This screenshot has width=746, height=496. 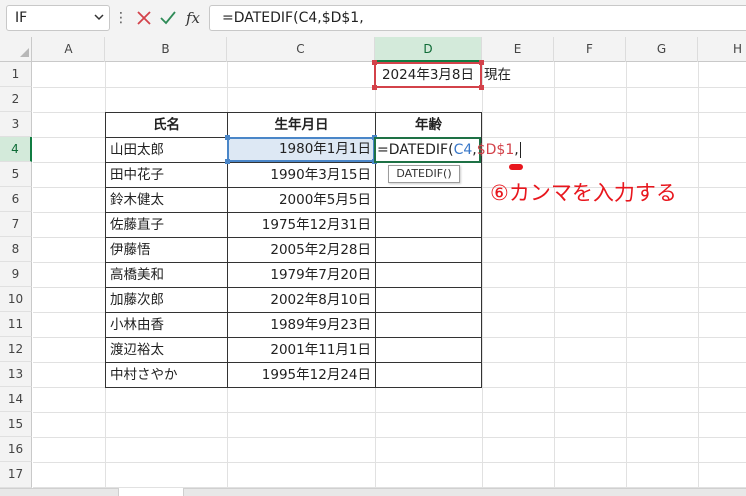 I want to click on sheet-tab, so click(x=151, y=492).